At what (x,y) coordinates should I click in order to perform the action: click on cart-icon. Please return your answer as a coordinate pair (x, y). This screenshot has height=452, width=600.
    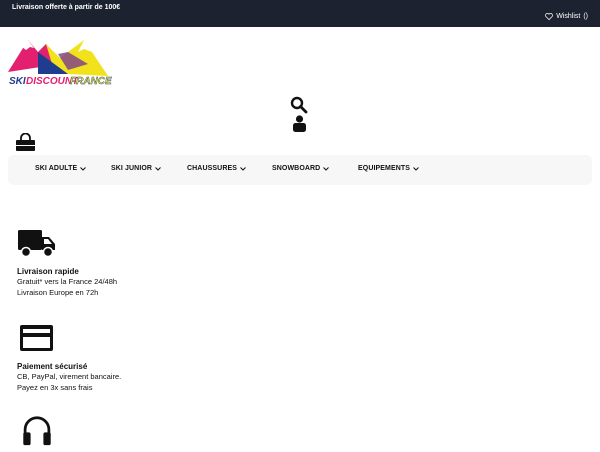
    Looking at the image, I should click on (25, 141).